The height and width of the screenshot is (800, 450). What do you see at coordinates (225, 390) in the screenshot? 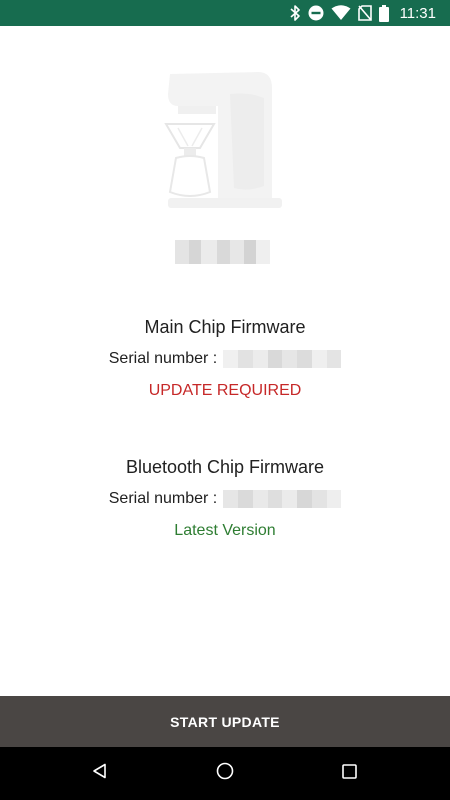
I see `main-chip-status: UPDATE REQUIRED` at bounding box center [225, 390].